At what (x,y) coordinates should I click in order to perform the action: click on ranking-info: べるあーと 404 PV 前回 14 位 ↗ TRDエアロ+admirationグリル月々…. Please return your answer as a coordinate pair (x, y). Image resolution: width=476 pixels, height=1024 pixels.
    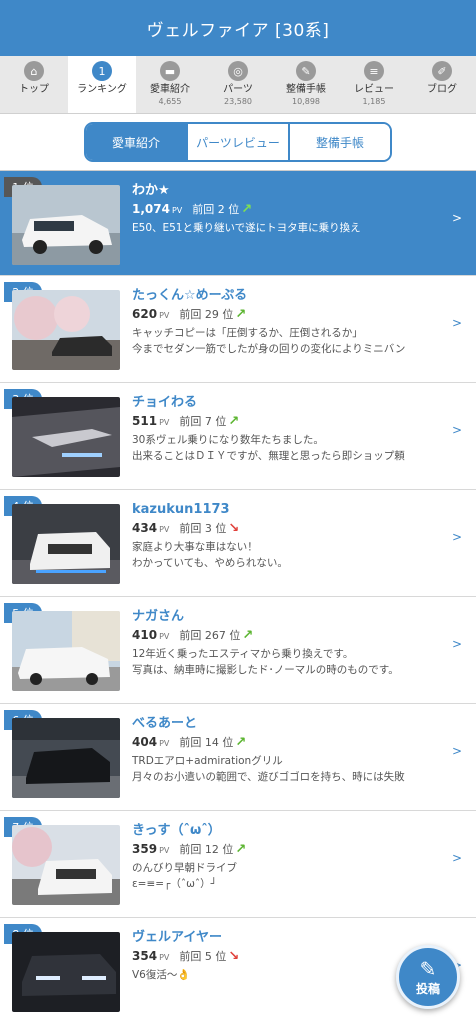
    Looking at the image, I should click on (289, 749).